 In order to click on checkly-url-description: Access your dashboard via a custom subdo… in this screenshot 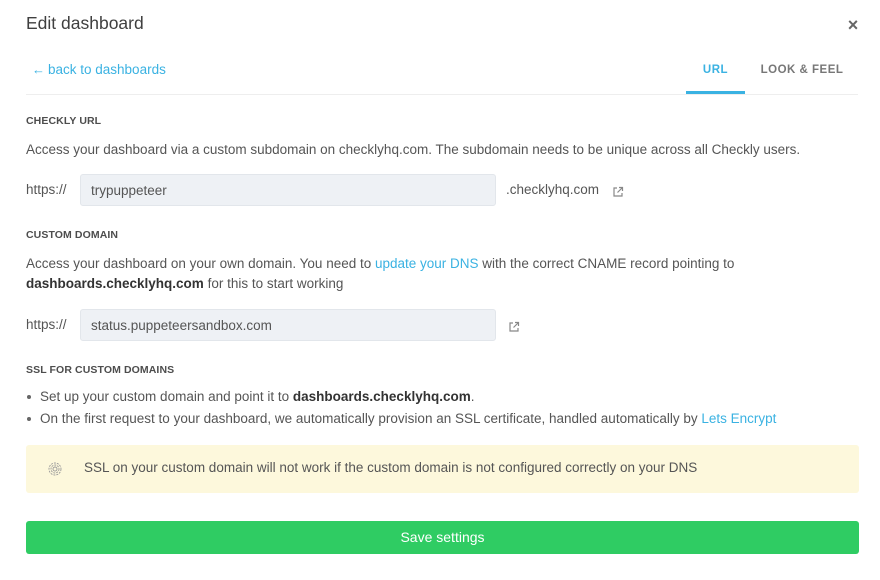, I will do `click(413, 149)`.